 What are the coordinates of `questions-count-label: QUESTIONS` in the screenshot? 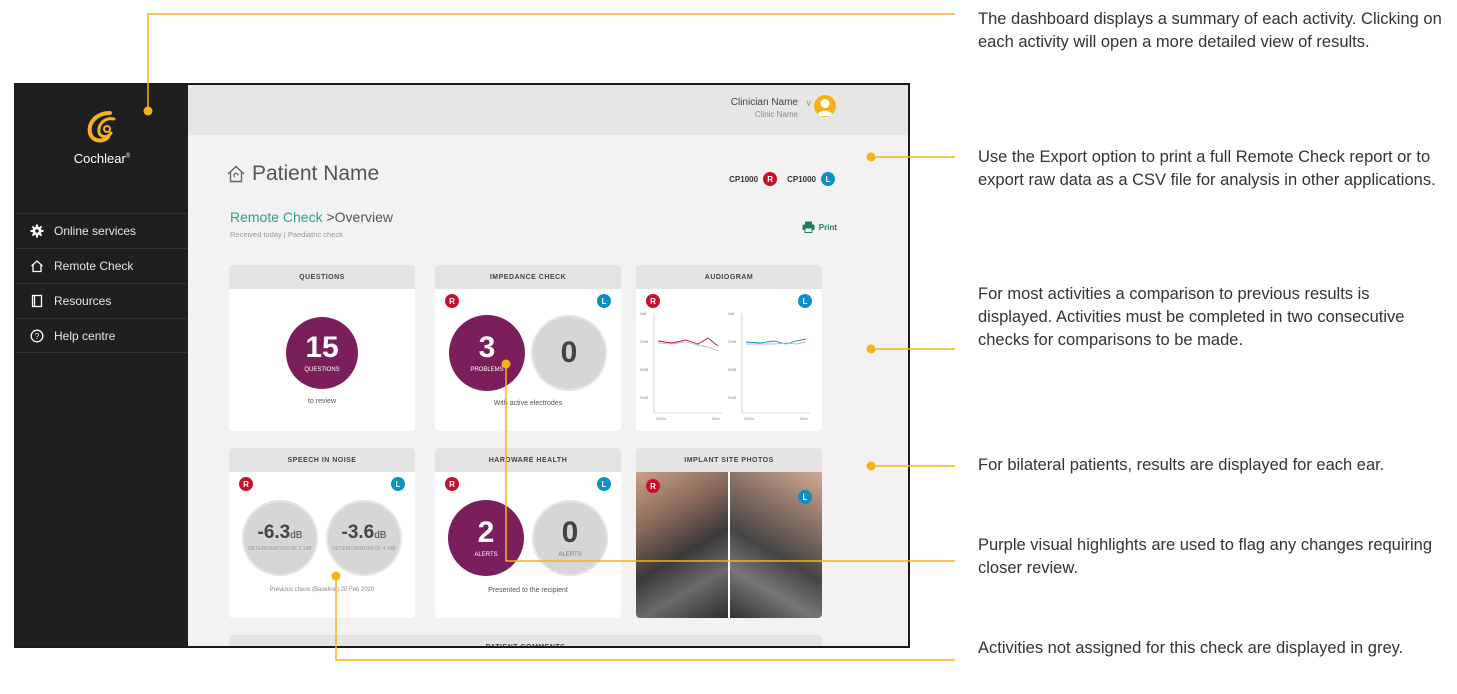 It's located at (322, 370).